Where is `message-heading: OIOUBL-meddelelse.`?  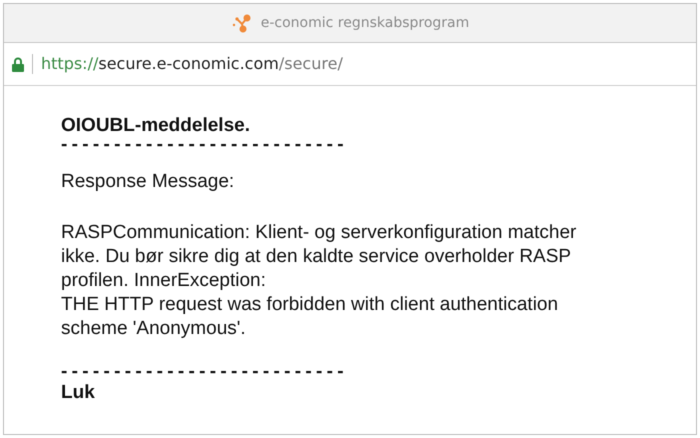
message-heading: OIOUBL-meddelelse. is located at coordinates (156, 126).